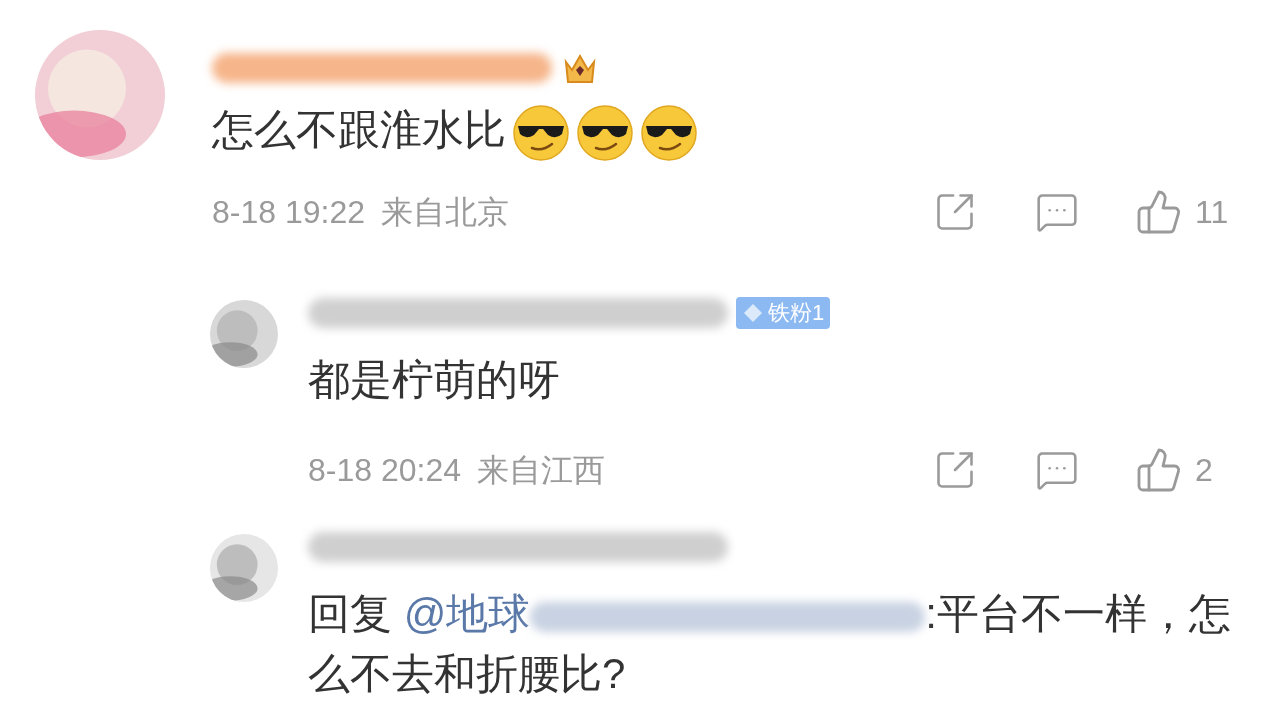 The height and width of the screenshot is (715, 1284). I want to click on mention-link: @地球, so click(467, 613).